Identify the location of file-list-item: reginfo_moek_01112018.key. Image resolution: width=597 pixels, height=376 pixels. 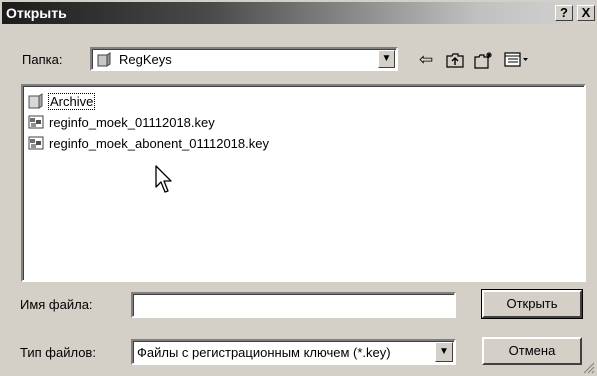
(121, 122).